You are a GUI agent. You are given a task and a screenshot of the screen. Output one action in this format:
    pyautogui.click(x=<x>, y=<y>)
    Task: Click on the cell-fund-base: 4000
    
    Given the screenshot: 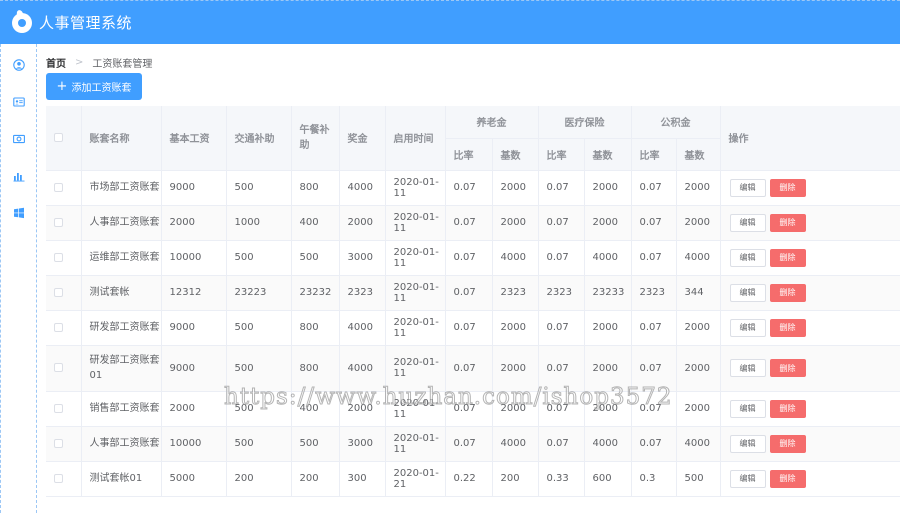 What is the action you would take?
    pyautogui.click(x=698, y=444)
    